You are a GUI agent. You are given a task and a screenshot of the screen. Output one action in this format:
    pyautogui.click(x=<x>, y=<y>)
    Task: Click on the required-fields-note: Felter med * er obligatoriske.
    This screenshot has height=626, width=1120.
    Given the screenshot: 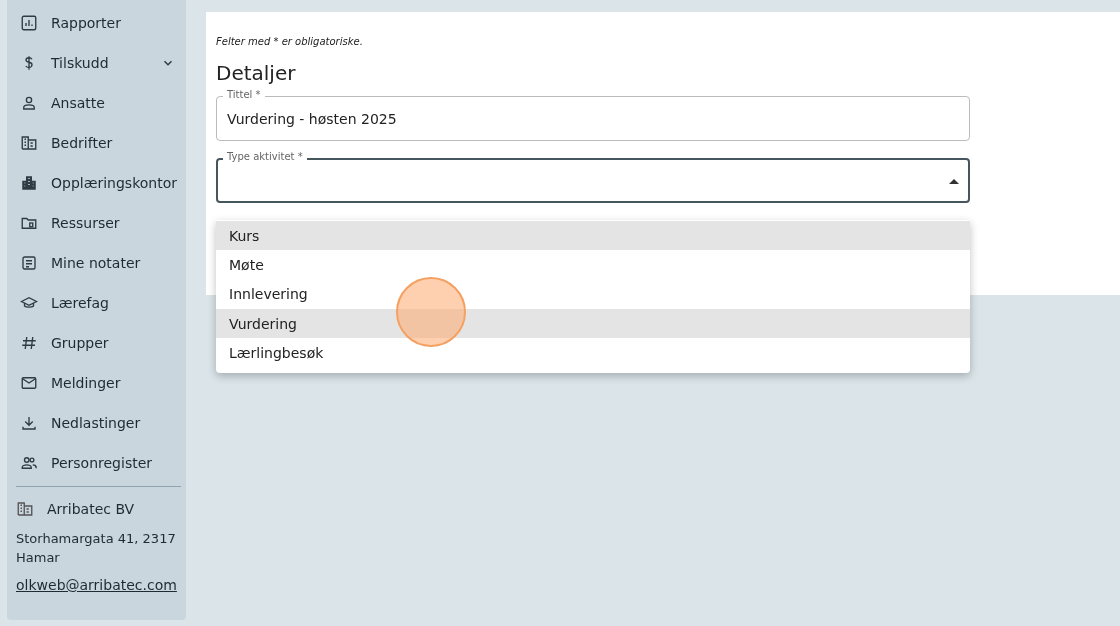 What is the action you would take?
    pyautogui.click(x=290, y=41)
    